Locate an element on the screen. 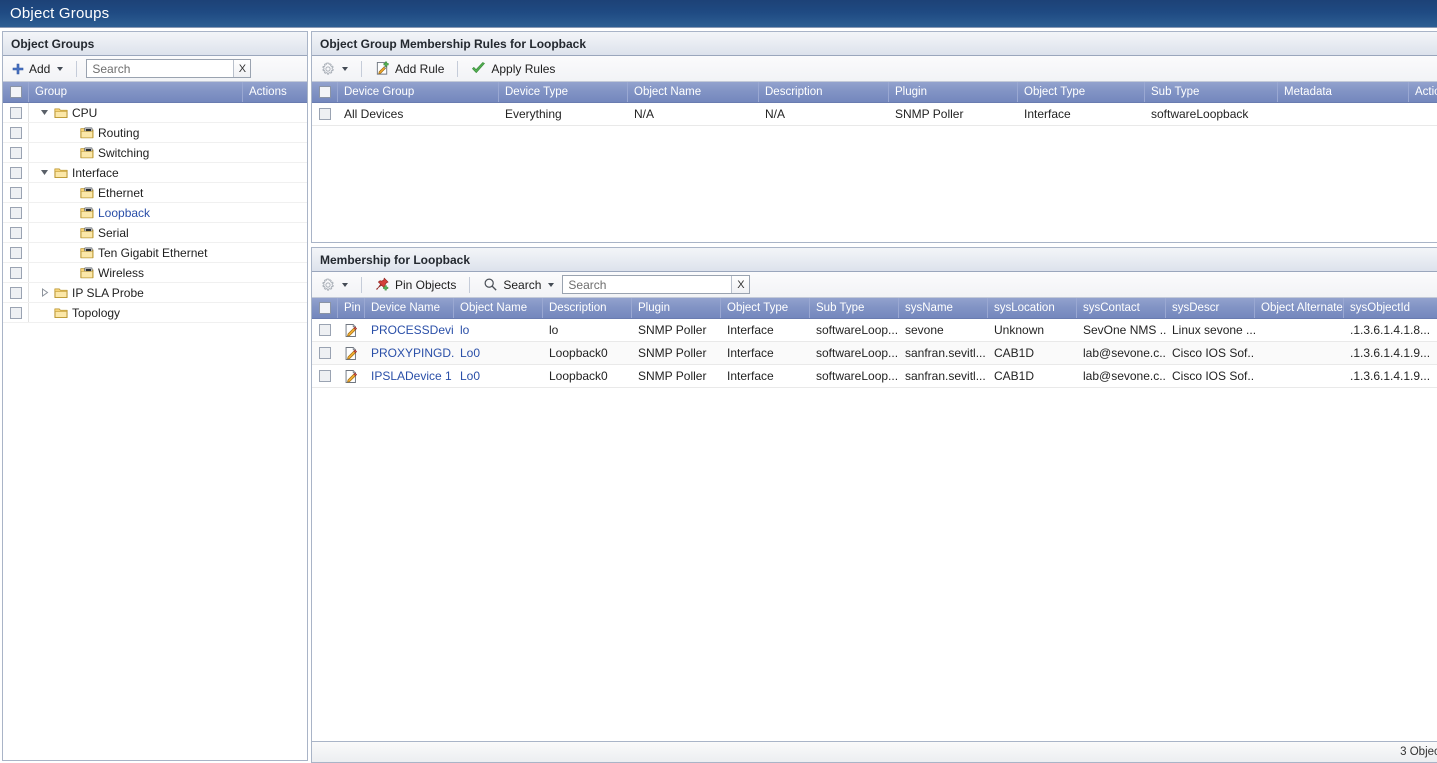 The height and width of the screenshot is (763, 1437). cell-object-name: Lo0 is located at coordinates (498, 353).